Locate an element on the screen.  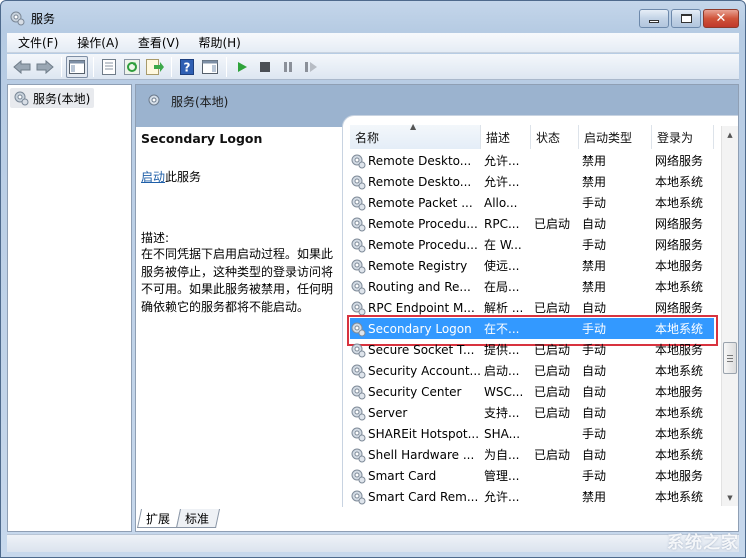
service-row: Remote Procedu... 在 W... 手动 网络服务 is located at coordinates (532, 244).